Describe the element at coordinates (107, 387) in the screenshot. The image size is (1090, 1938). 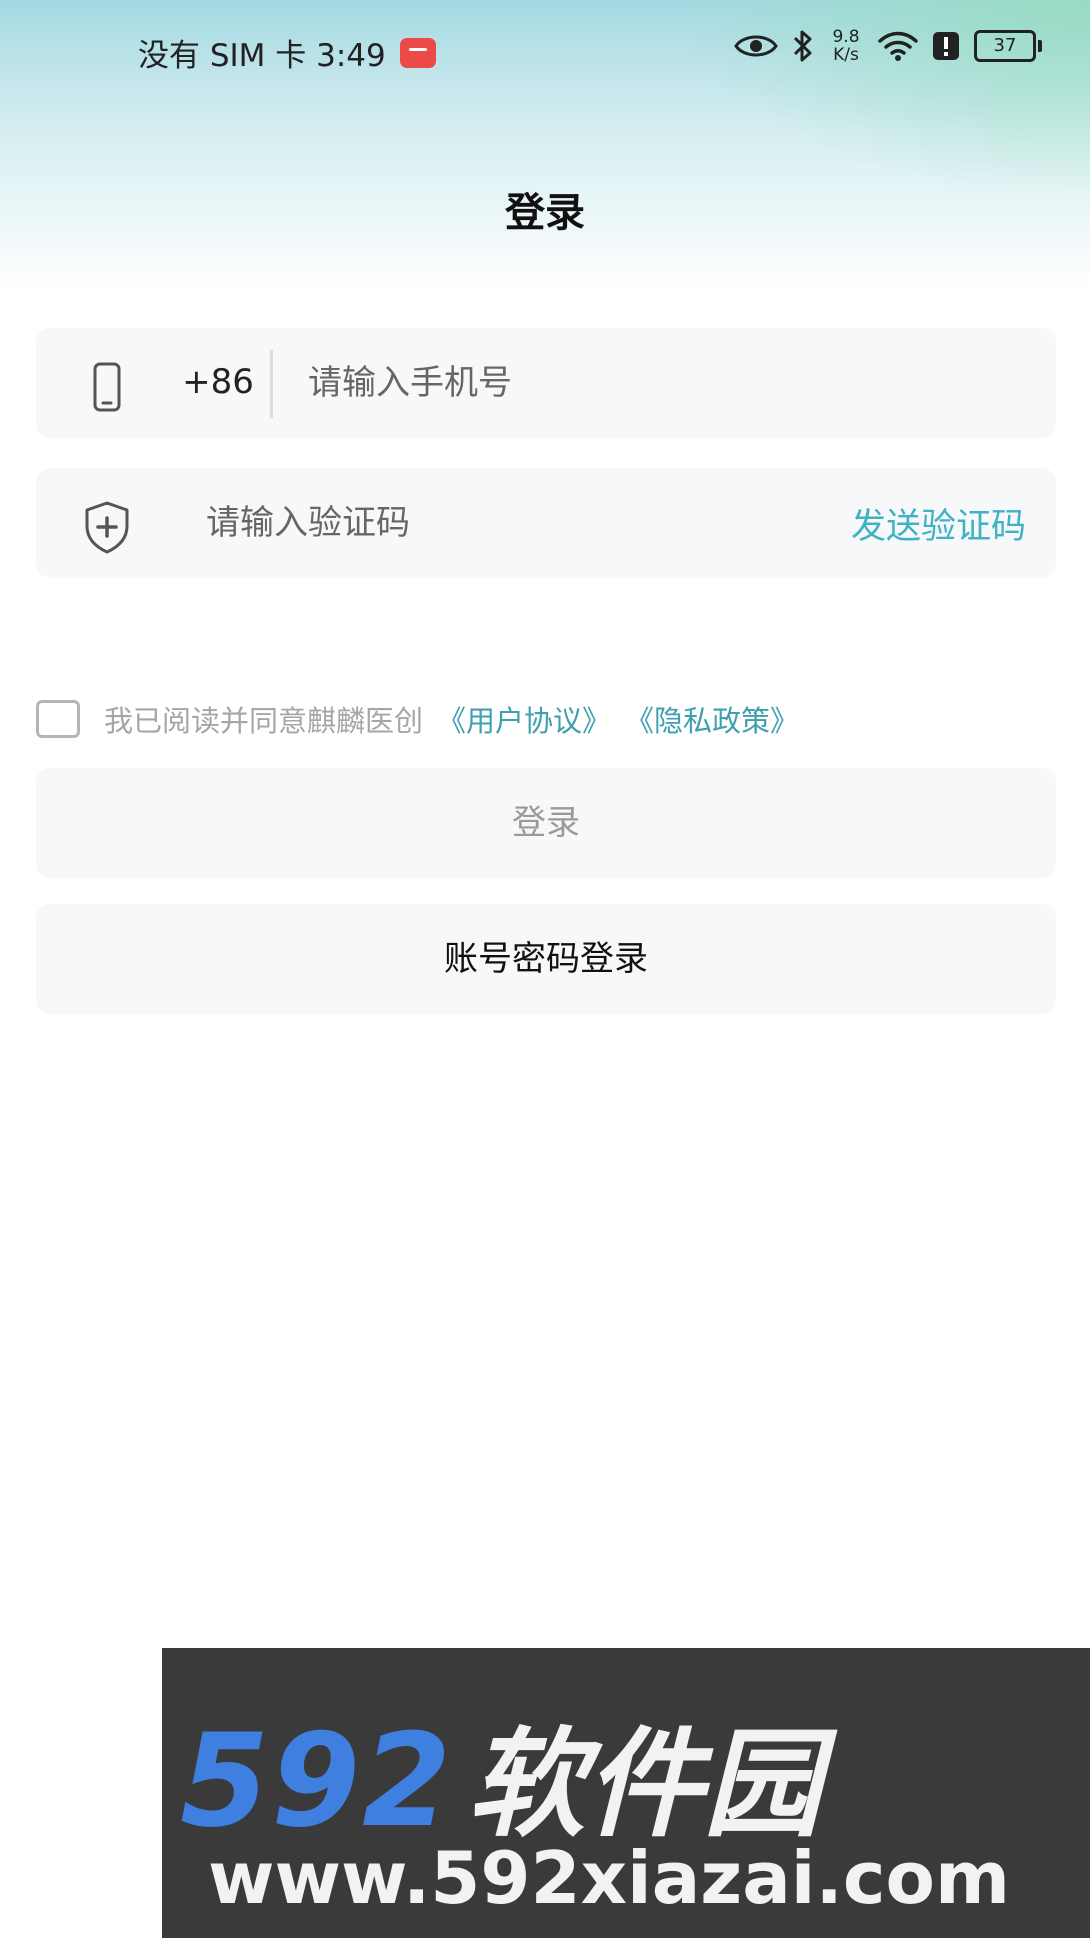
I see `phone-icon` at that location.